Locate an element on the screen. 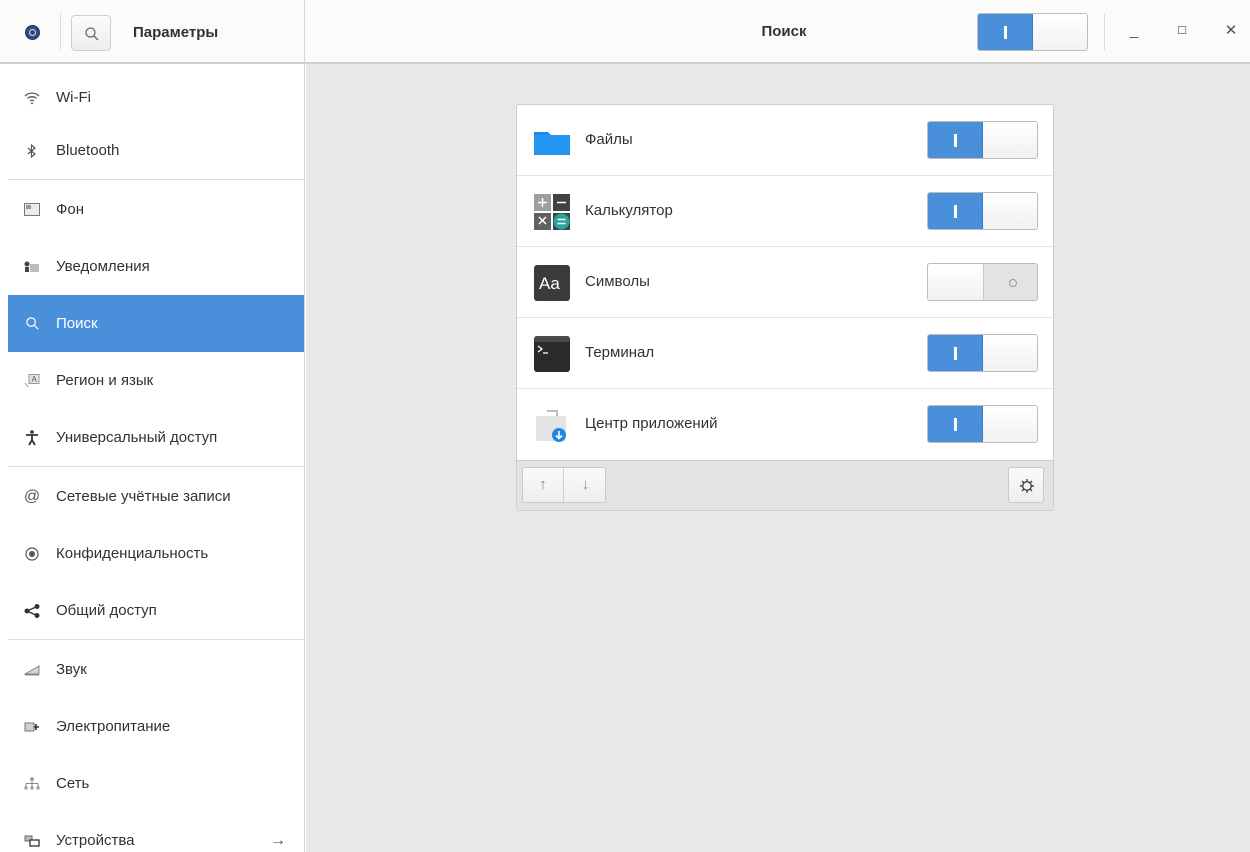  software-center-icon is located at coordinates (552, 425).